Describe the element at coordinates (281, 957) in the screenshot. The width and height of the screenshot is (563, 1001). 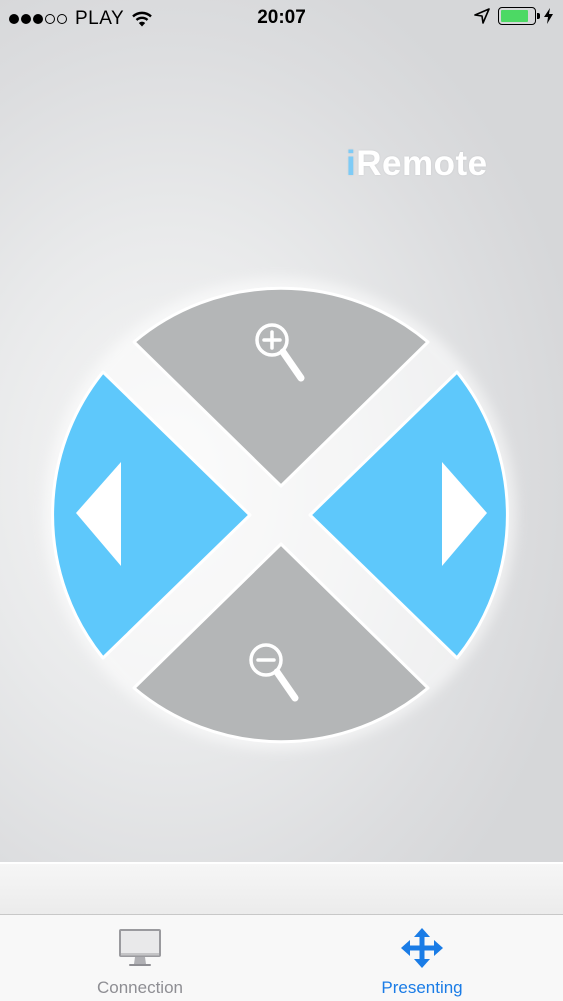
I see `tab-bar: Connection Presenting` at that location.